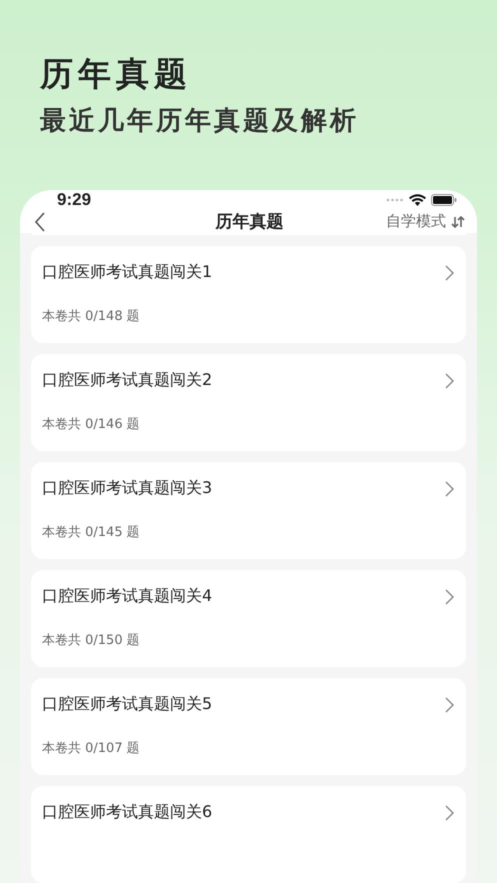 This screenshot has height=883, width=497. Describe the element at coordinates (116, 74) in the screenshot. I see `promo-title: 历年真题` at that location.